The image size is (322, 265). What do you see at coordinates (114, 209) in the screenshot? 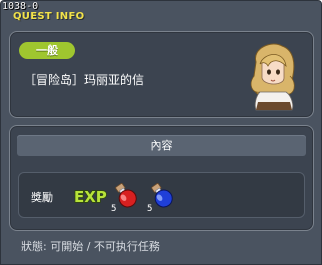
I see `red-potion-count: 5` at bounding box center [114, 209].